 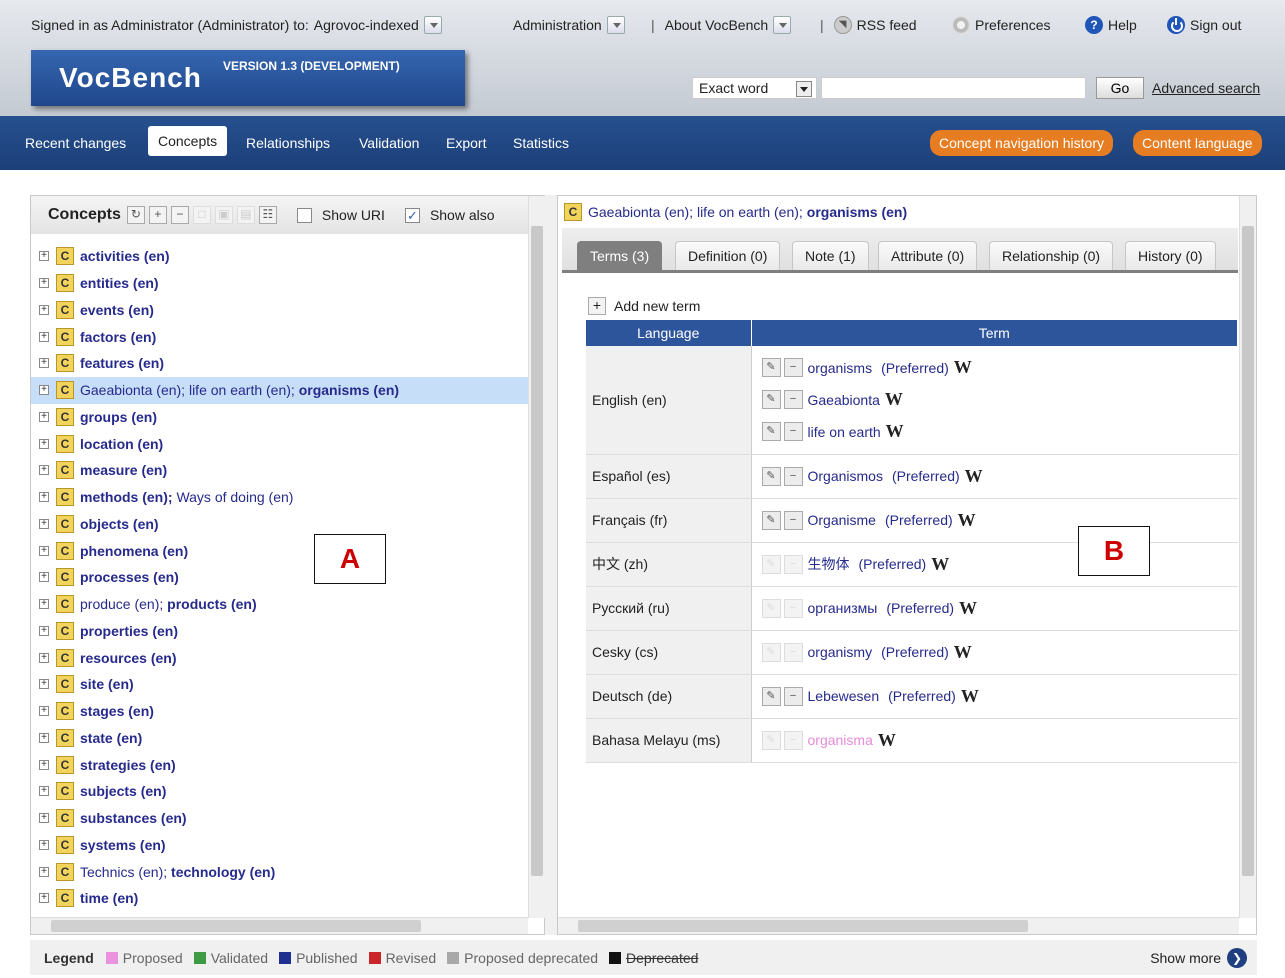 I want to click on tree-item: + Cproperties (en), so click(x=281, y=631).